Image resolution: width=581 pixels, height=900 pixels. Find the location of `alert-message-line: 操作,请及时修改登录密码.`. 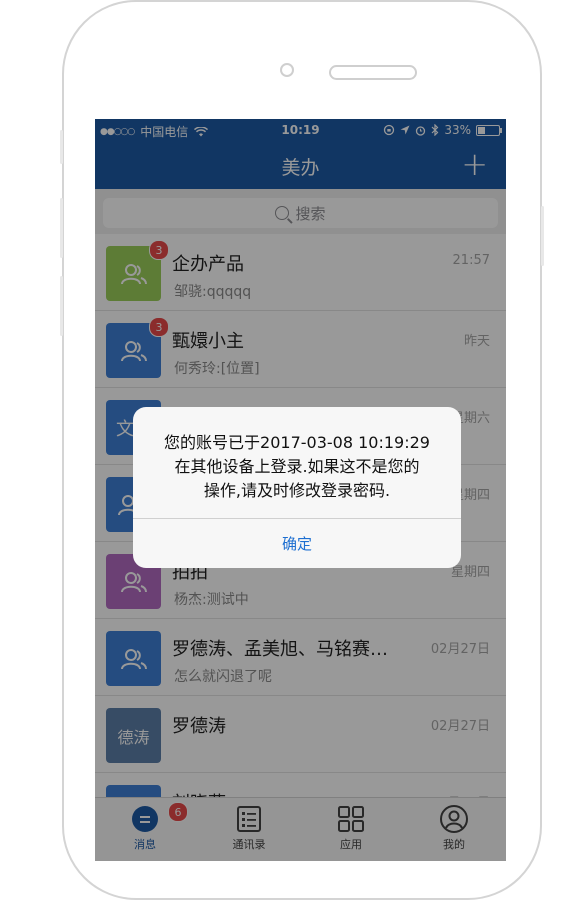

alert-message-line: 操作,请及时修改登录密码. is located at coordinates (297, 490).